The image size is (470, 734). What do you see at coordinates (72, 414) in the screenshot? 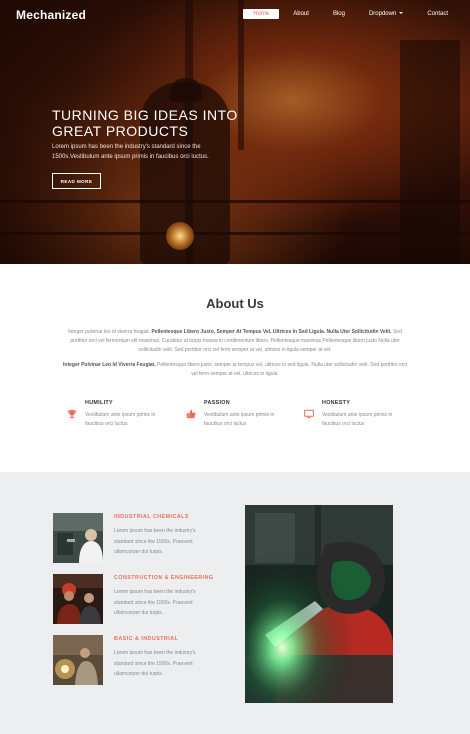
I see `trophy-icon` at bounding box center [72, 414].